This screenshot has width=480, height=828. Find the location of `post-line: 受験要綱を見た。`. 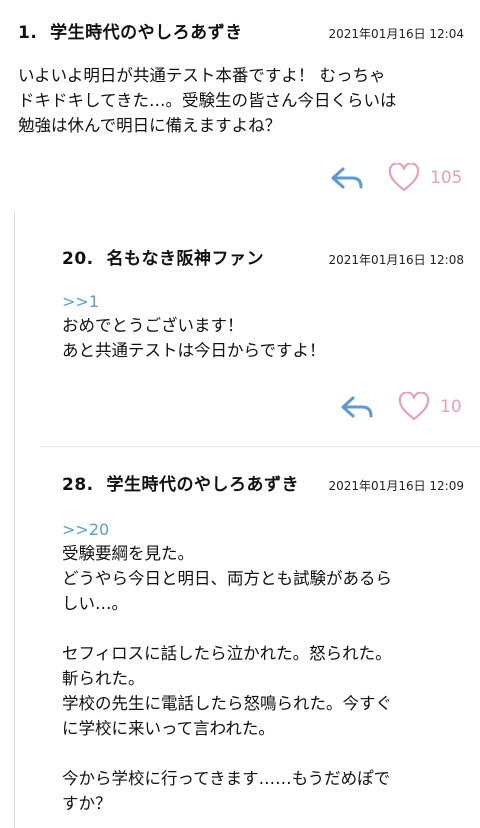

post-line: 受験要綱を見た。 is located at coordinates (128, 553).